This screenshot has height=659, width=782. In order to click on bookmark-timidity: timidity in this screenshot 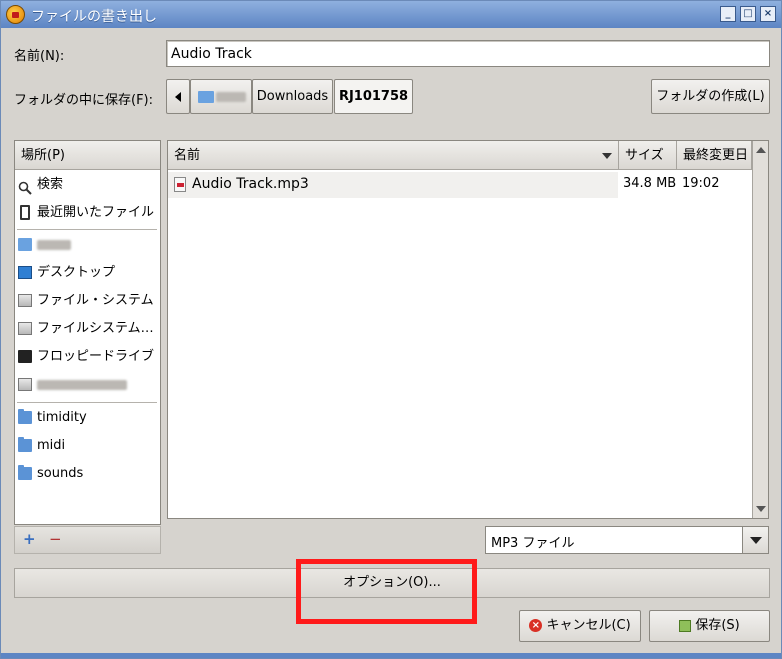, I will do `click(87, 418)`.